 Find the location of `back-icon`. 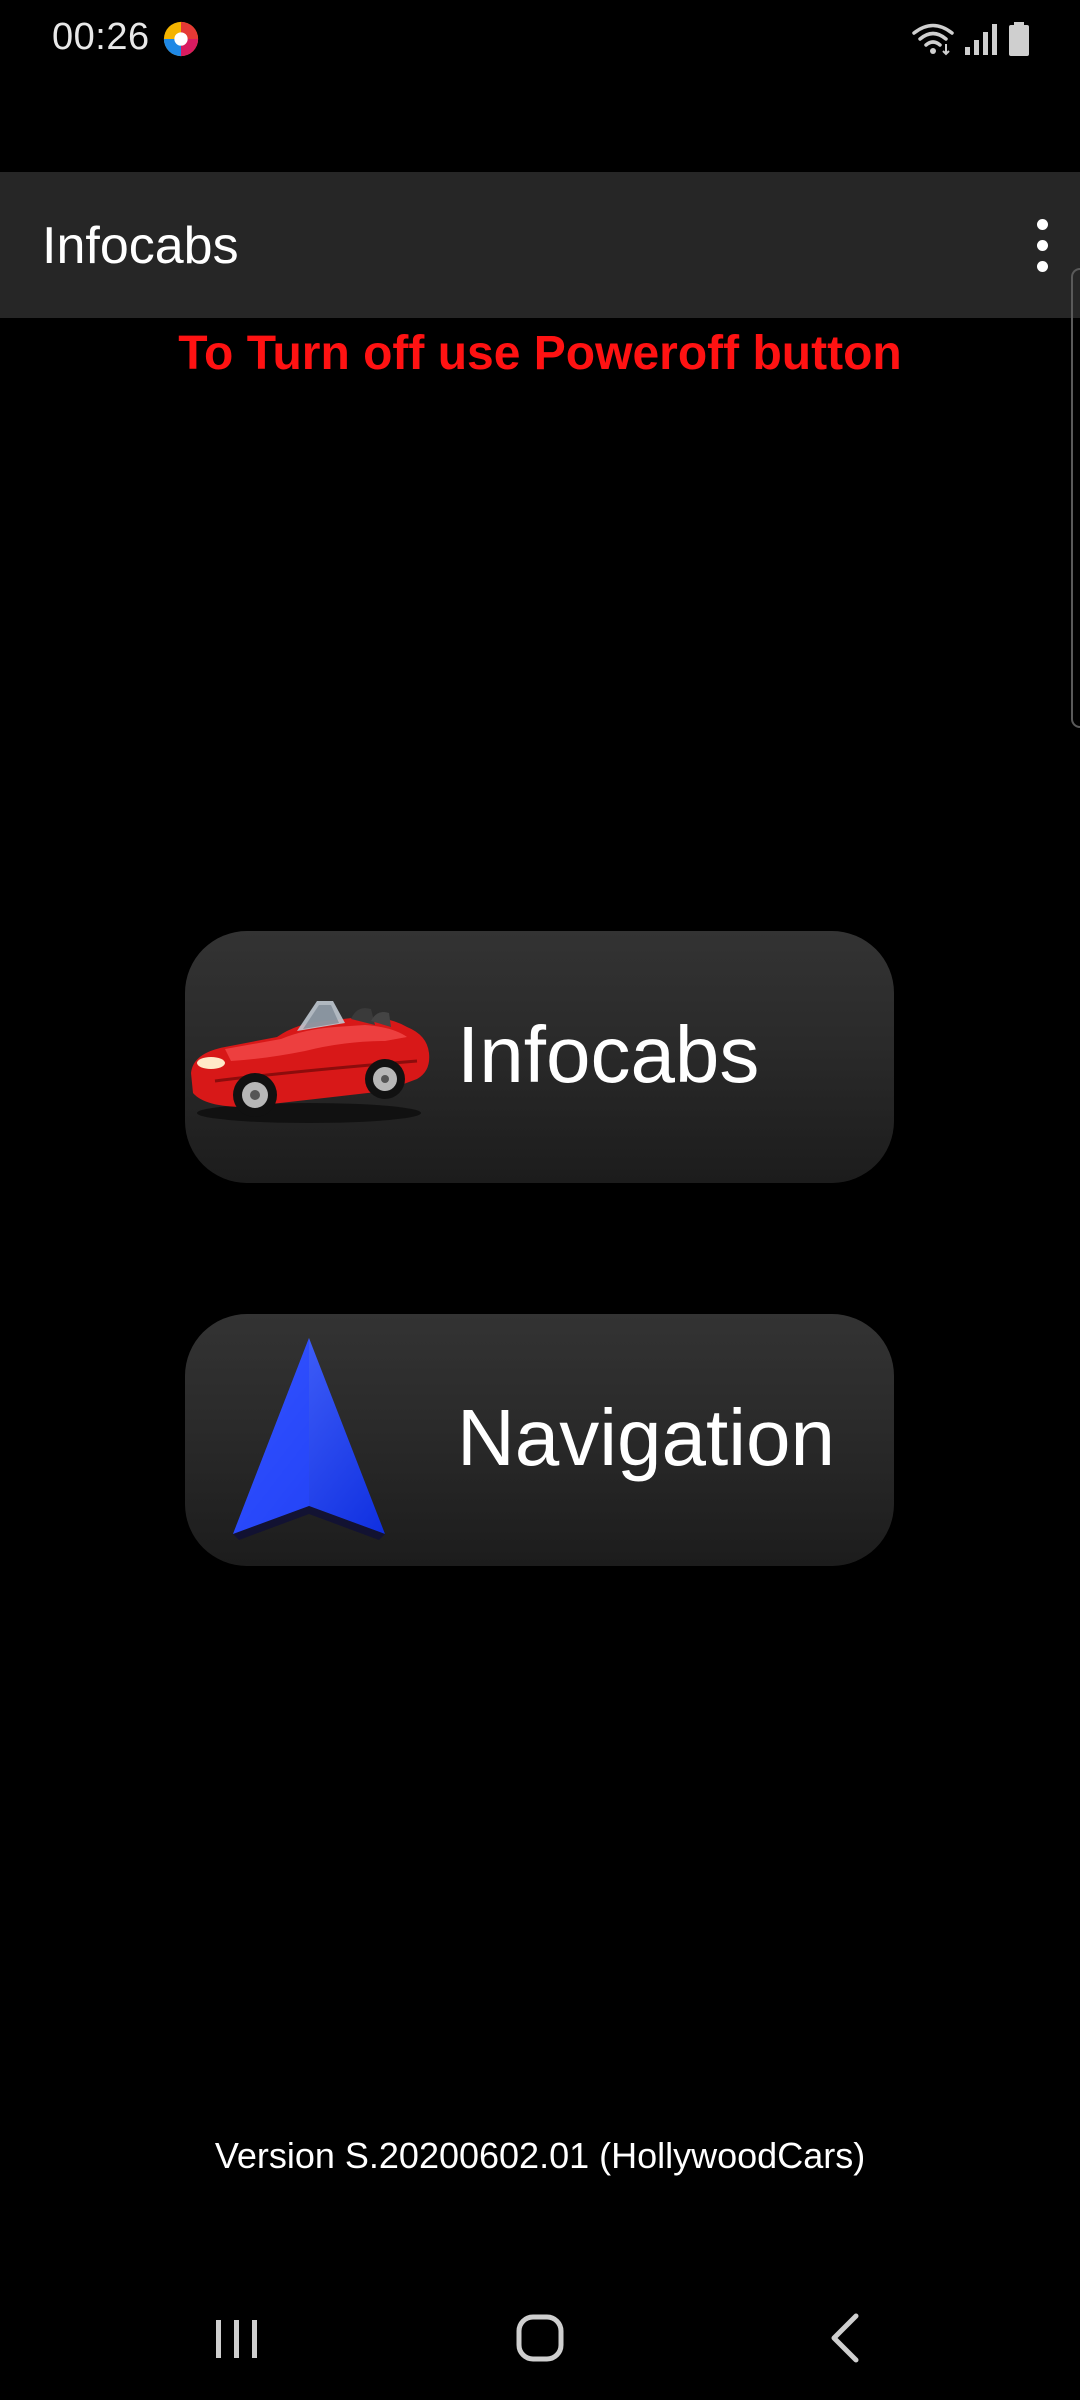

back-icon is located at coordinates (845, 2335).